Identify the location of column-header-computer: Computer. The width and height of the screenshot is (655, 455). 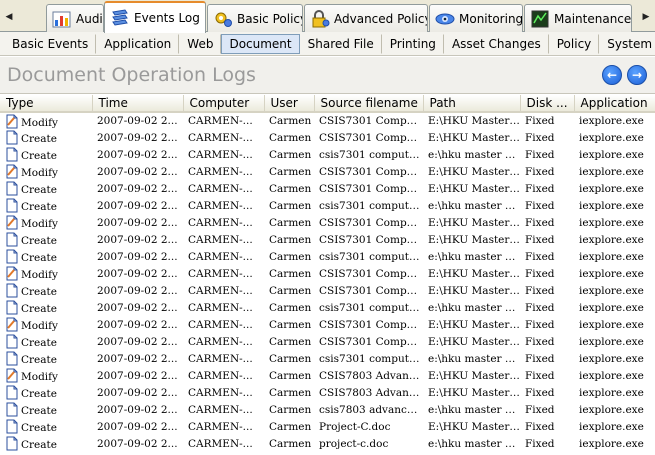
(224, 104).